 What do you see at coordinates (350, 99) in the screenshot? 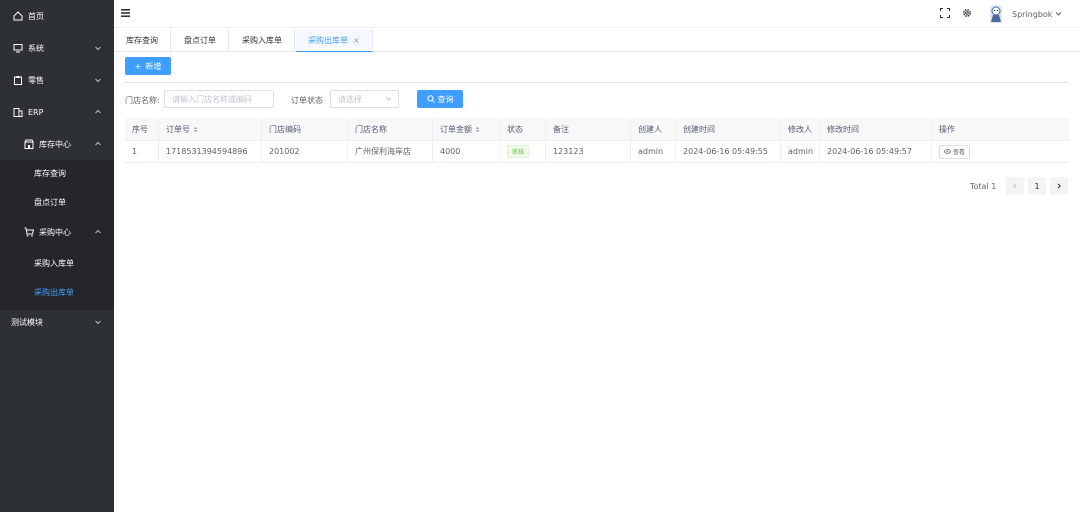
I see `order-status-placeholder: 请选择` at bounding box center [350, 99].